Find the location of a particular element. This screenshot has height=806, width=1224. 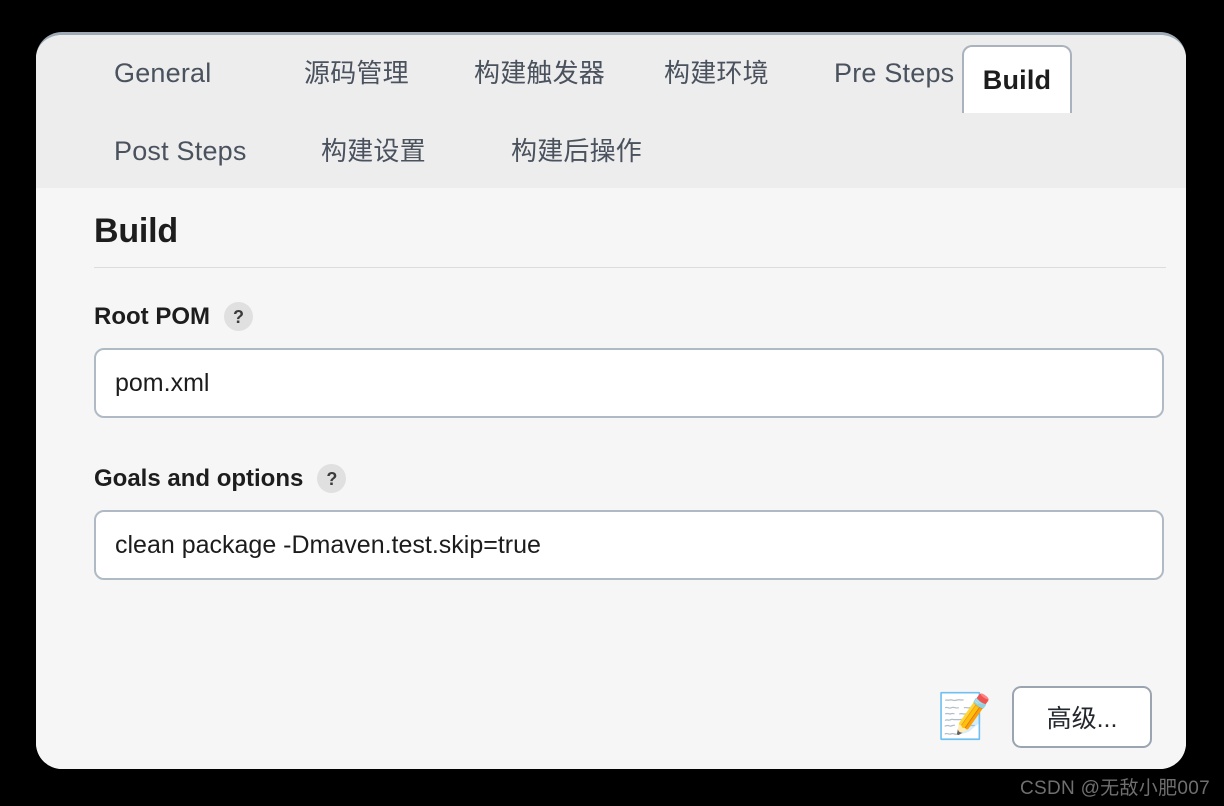

tab-build-triggers: 构建触发器 is located at coordinates (569, 73).